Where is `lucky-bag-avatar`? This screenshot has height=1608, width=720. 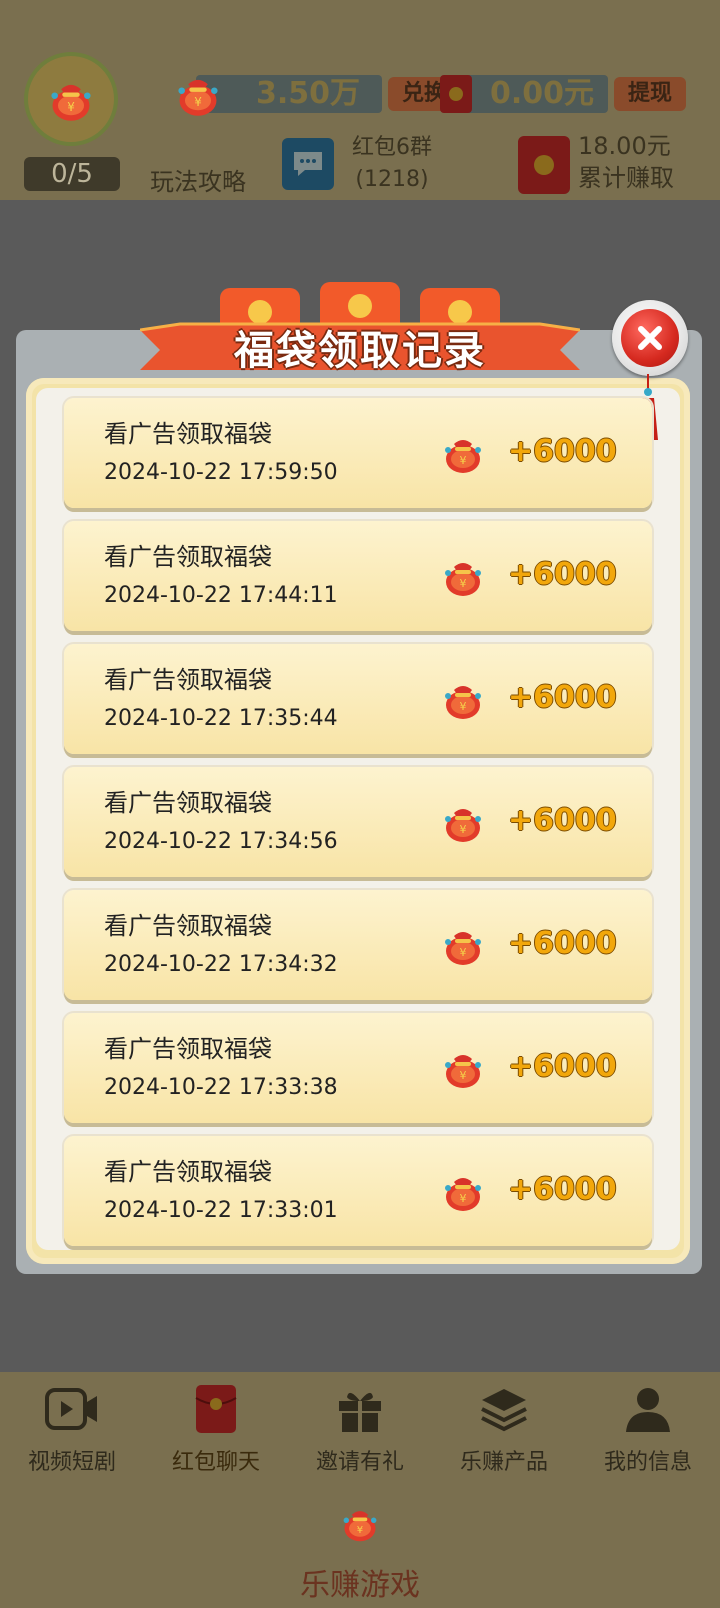
lucky-bag-avatar is located at coordinates (71, 99).